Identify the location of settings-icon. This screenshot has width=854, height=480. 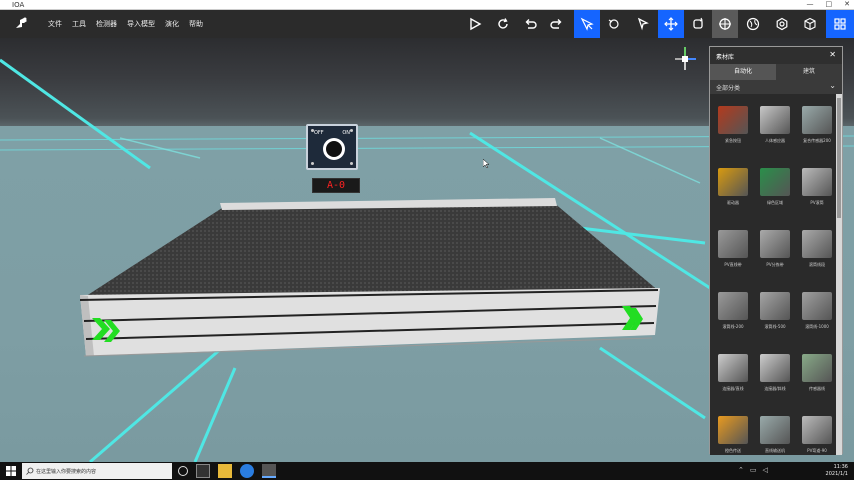
(782, 24).